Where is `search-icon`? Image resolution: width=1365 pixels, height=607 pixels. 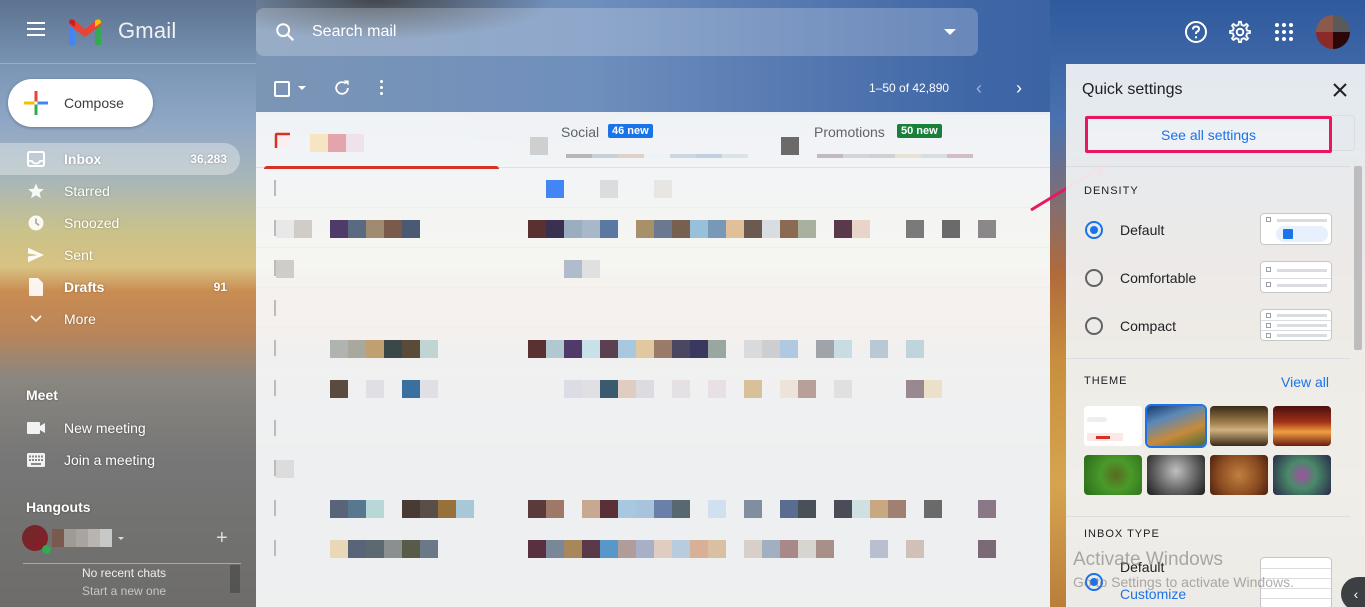 search-icon is located at coordinates (285, 32).